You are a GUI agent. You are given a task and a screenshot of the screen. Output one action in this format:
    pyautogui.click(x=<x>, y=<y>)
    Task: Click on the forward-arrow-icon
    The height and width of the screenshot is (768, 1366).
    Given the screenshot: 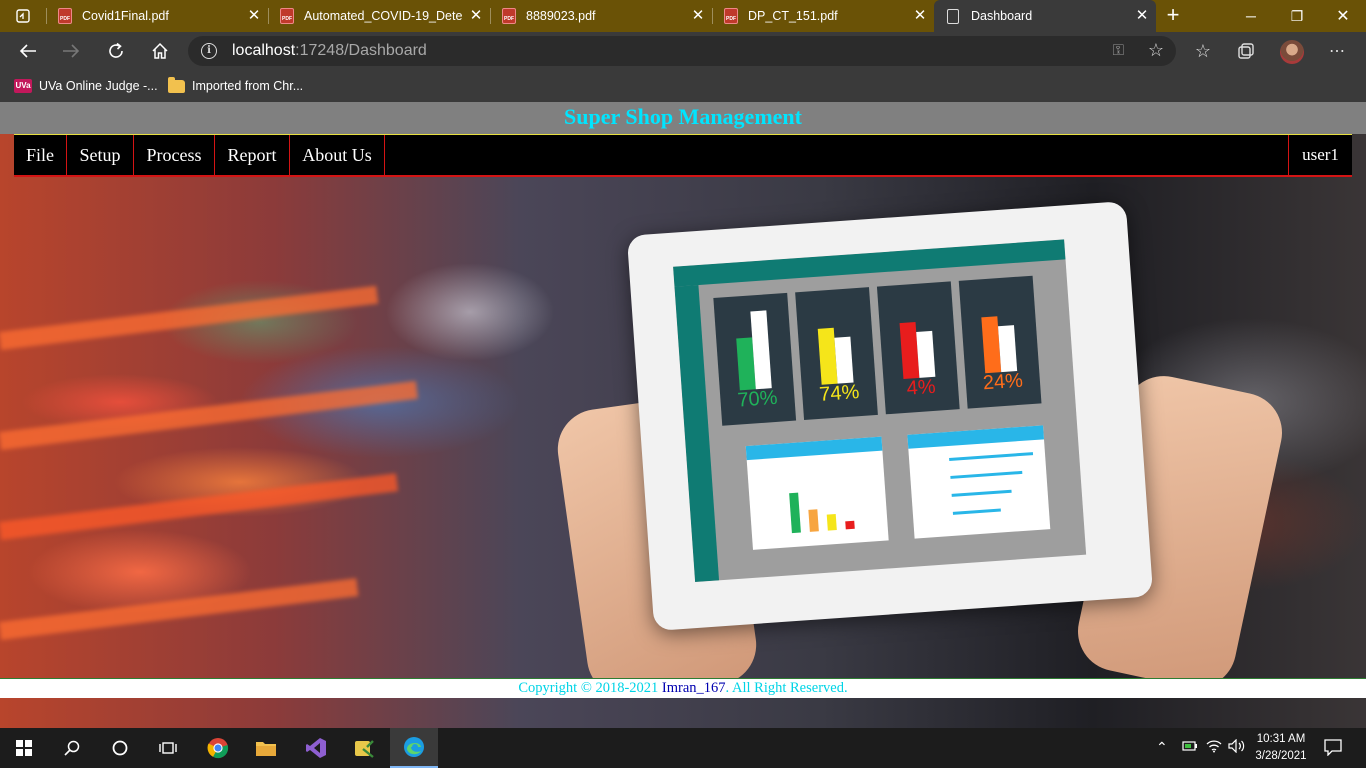 What is the action you would take?
    pyautogui.click(x=71, y=51)
    